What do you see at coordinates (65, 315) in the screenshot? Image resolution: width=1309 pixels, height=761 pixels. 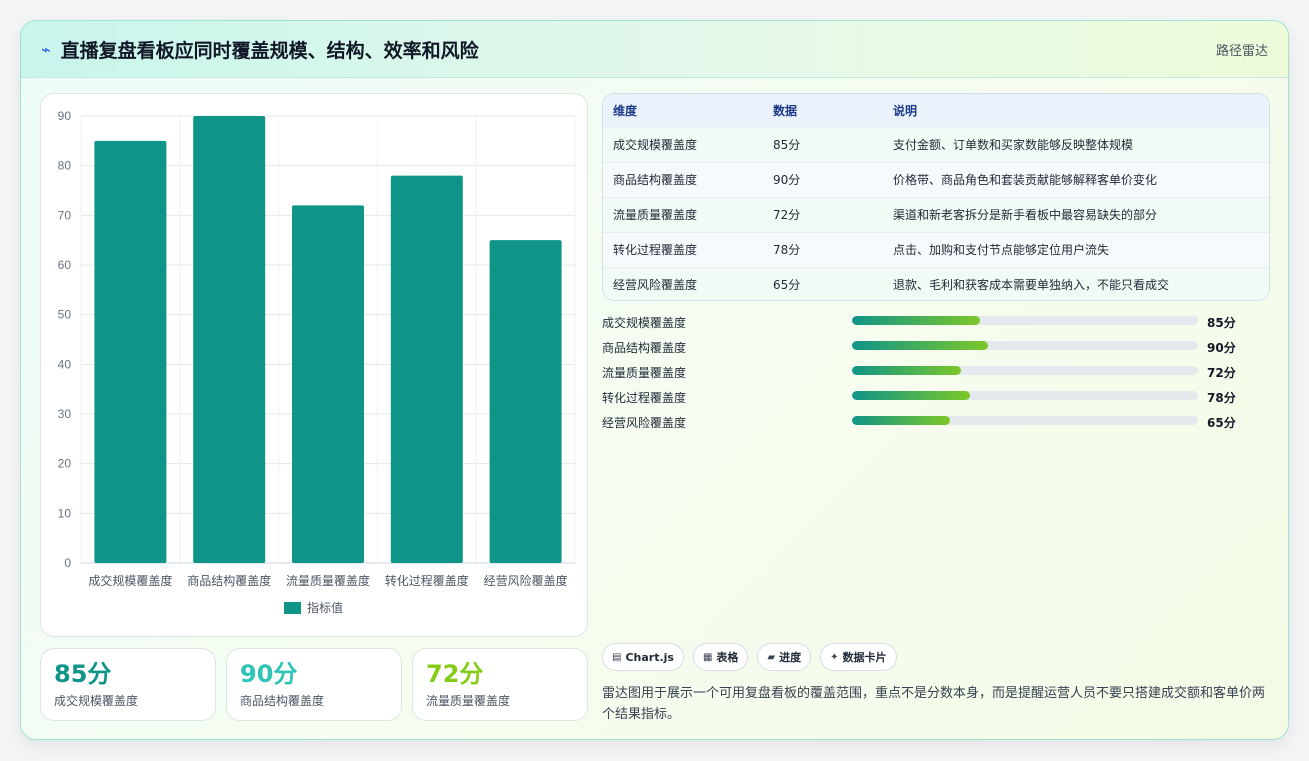 I see `y-tick-label: 50` at bounding box center [65, 315].